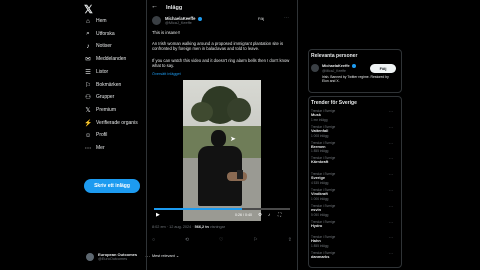 The height and width of the screenshot is (270, 480). What do you see at coordinates (240, 174) in the screenshot?
I see `phone-shape` at bounding box center [240, 174].